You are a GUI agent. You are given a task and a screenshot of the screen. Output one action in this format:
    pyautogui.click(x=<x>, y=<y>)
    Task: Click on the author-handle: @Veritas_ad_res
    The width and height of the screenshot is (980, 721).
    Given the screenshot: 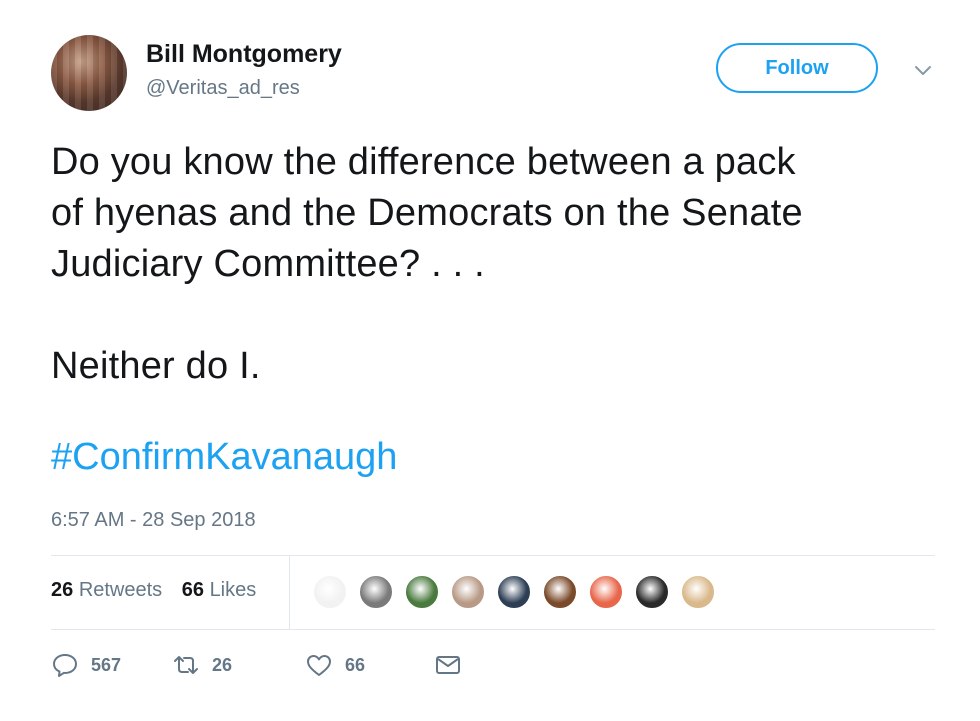 What is the action you would take?
    pyautogui.click(x=223, y=88)
    